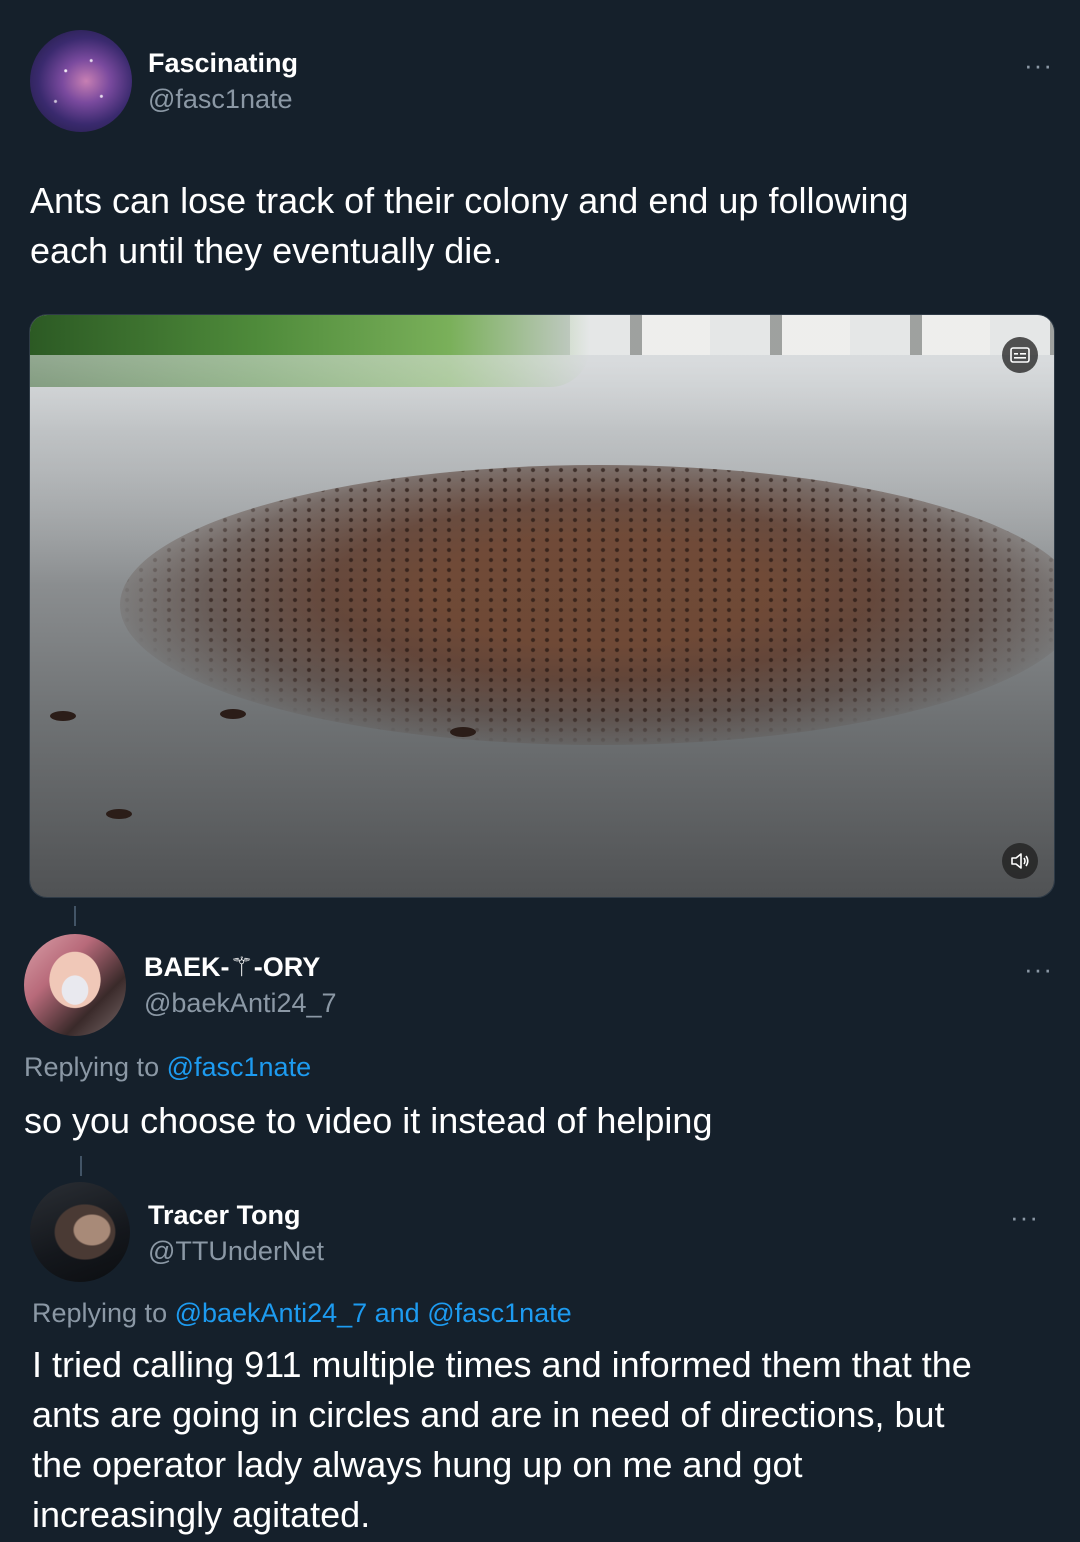 This screenshot has height=1542, width=1080. I want to click on mention-links: @baekAnti24_7 and @fasc1nate, so click(373, 1313).